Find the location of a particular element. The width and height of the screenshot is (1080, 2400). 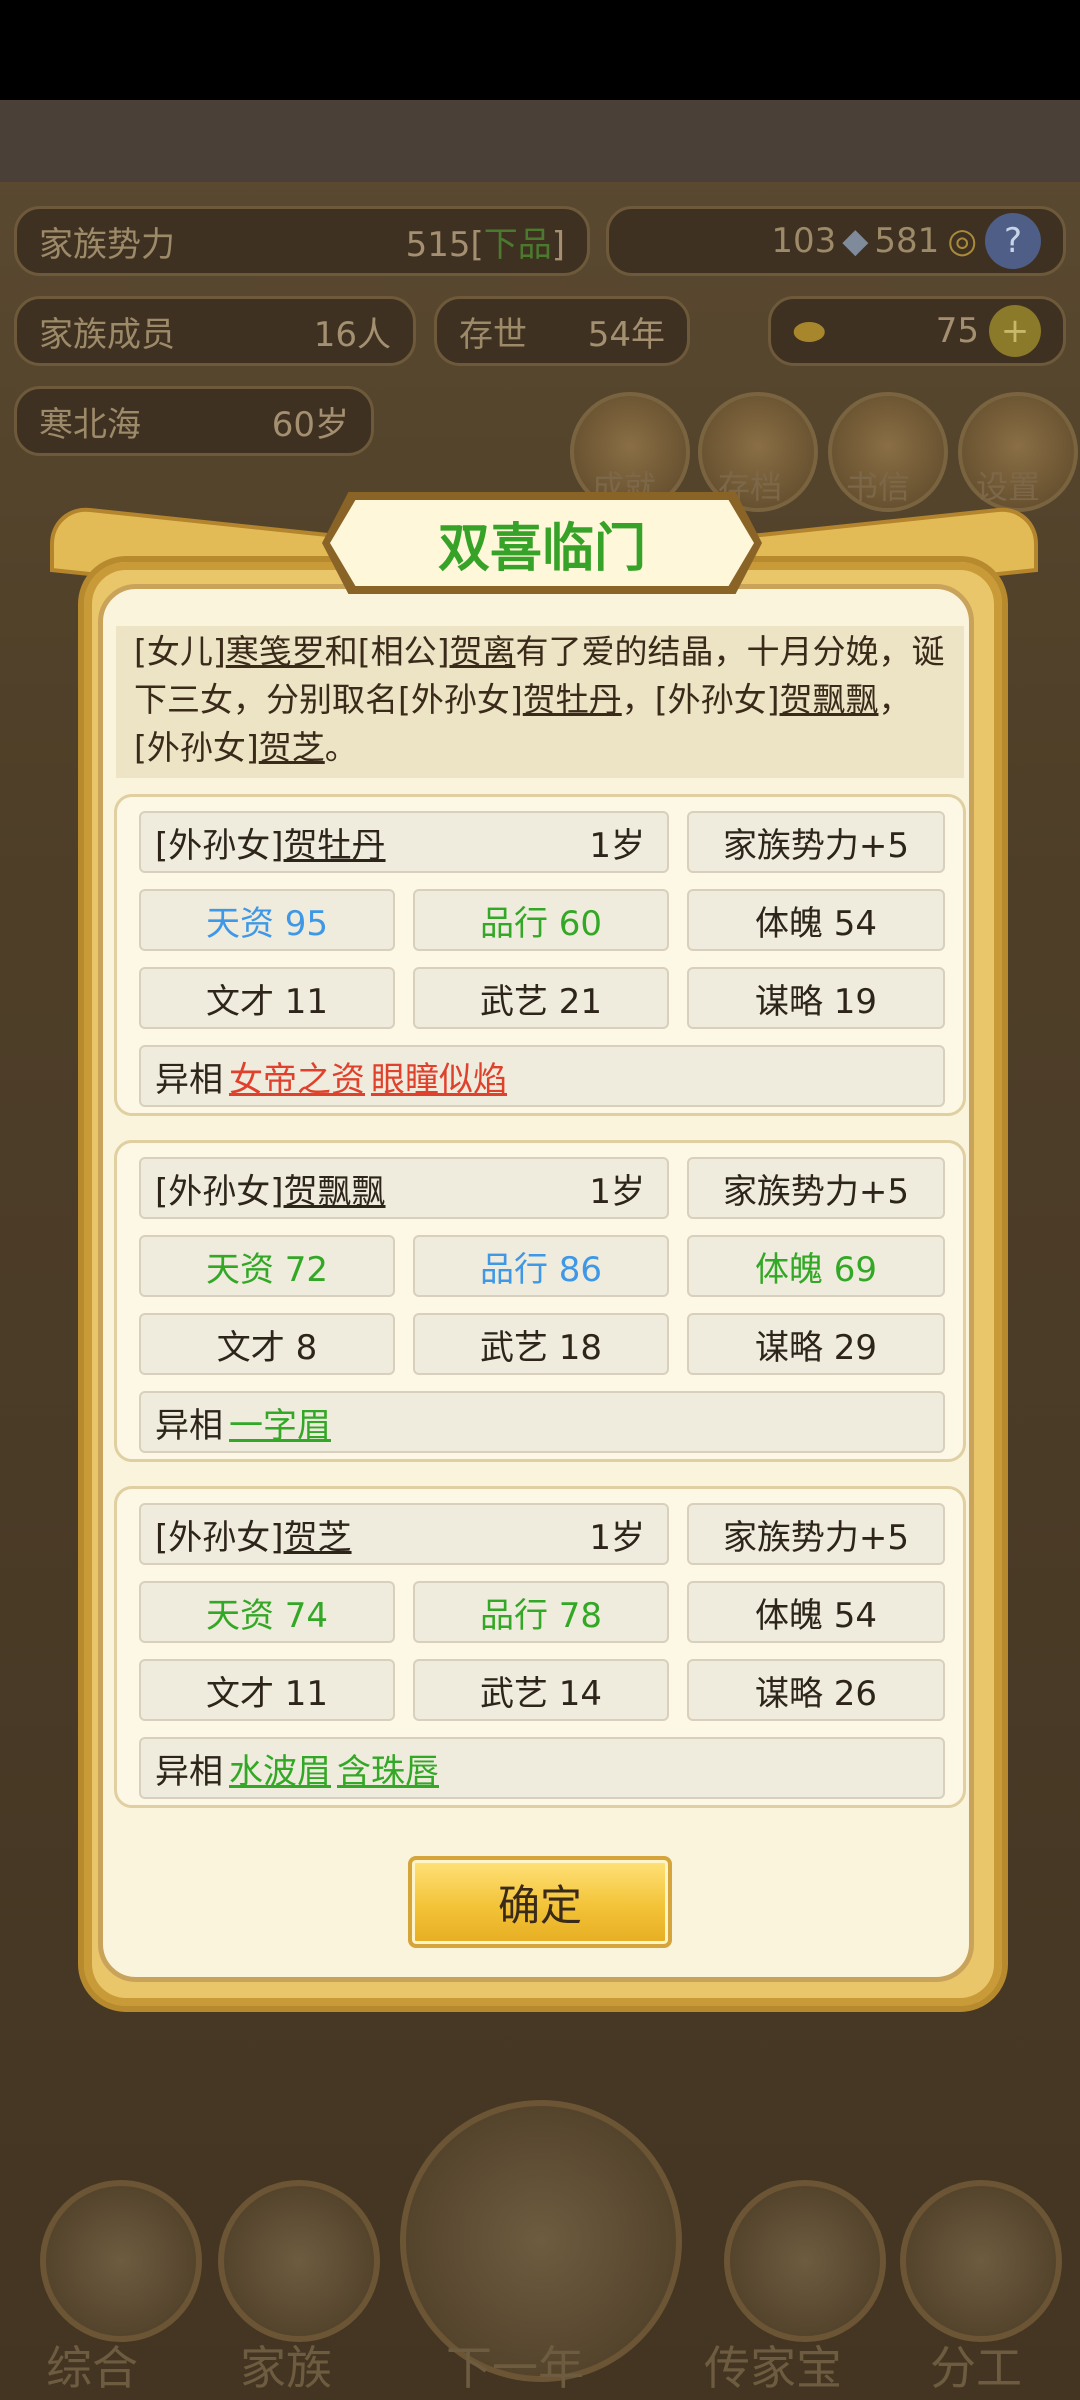

coin-icon: ◎ is located at coordinates (962, 241).